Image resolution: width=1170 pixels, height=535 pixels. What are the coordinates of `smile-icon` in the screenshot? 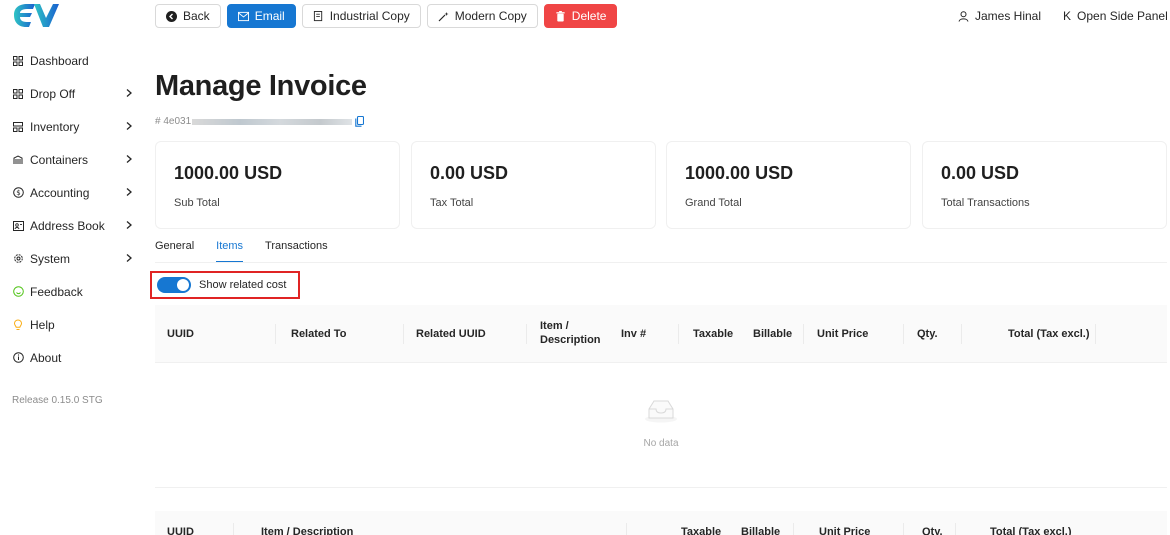 It's located at (18, 292).